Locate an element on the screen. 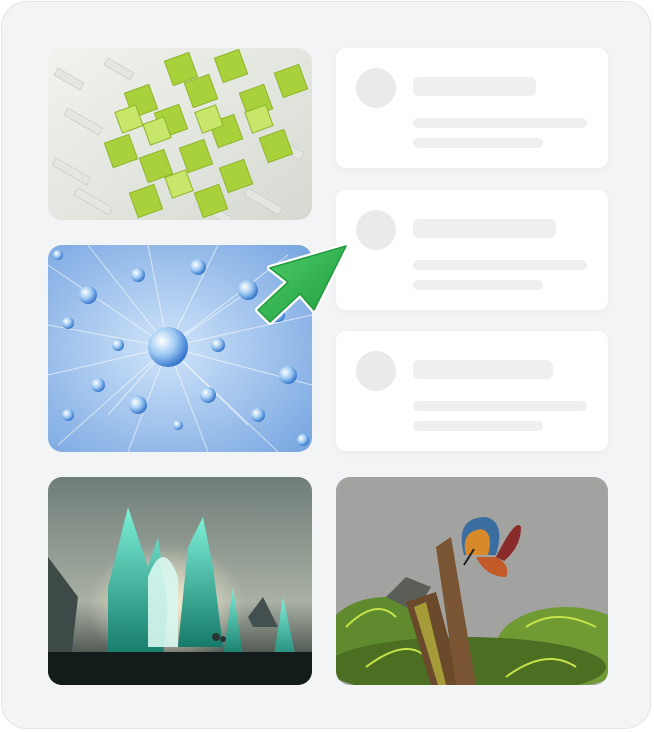 This screenshot has height=732, width=654. blue-crystal-molecule-image is located at coordinates (180, 348).